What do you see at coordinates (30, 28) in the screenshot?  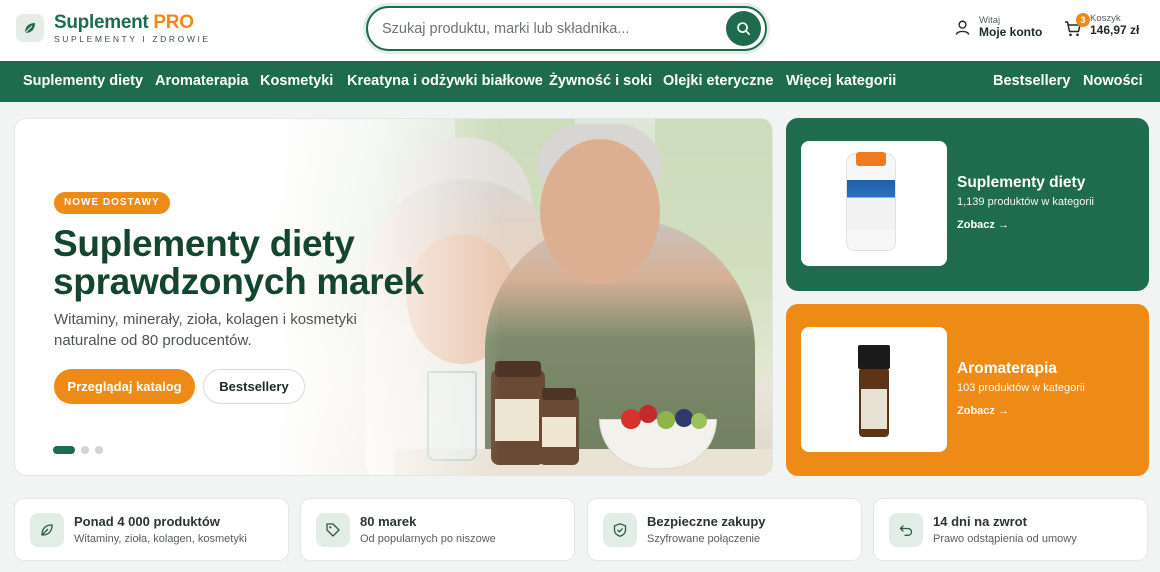 I see `leaf-logo-icon` at bounding box center [30, 28].